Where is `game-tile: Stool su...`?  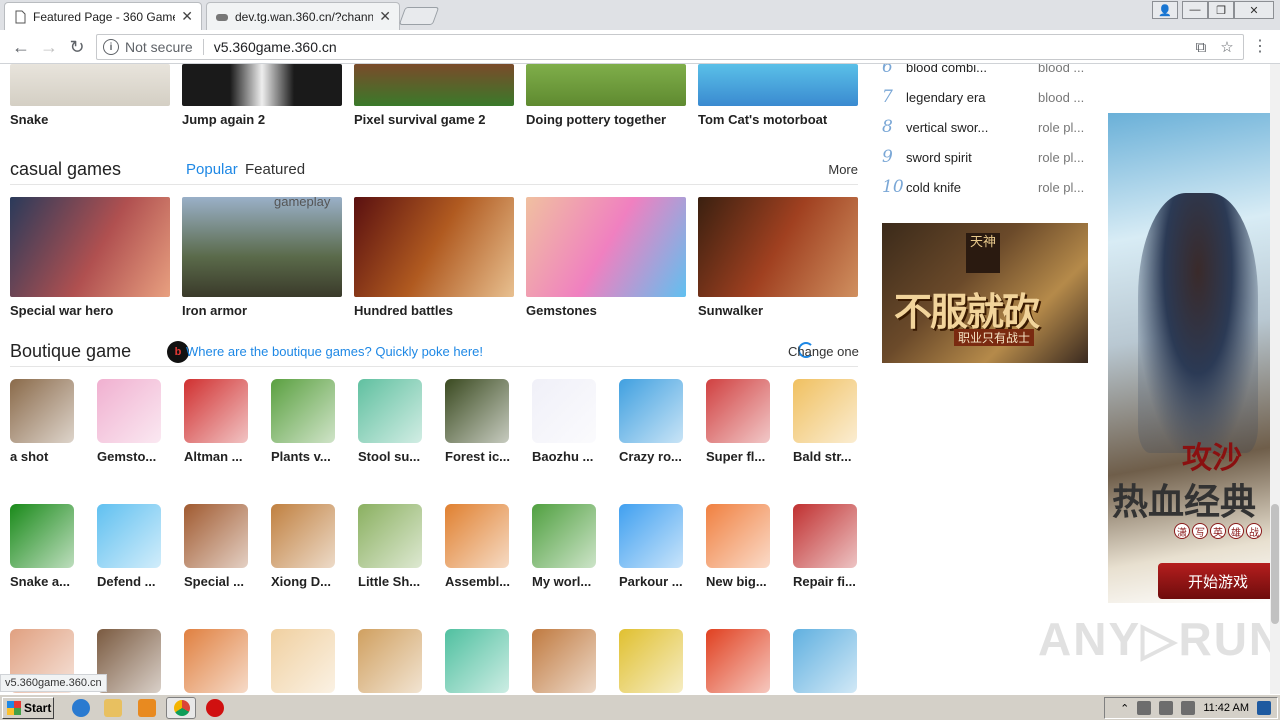
game-tile: Stool su... is located at coordinates (390, 421).